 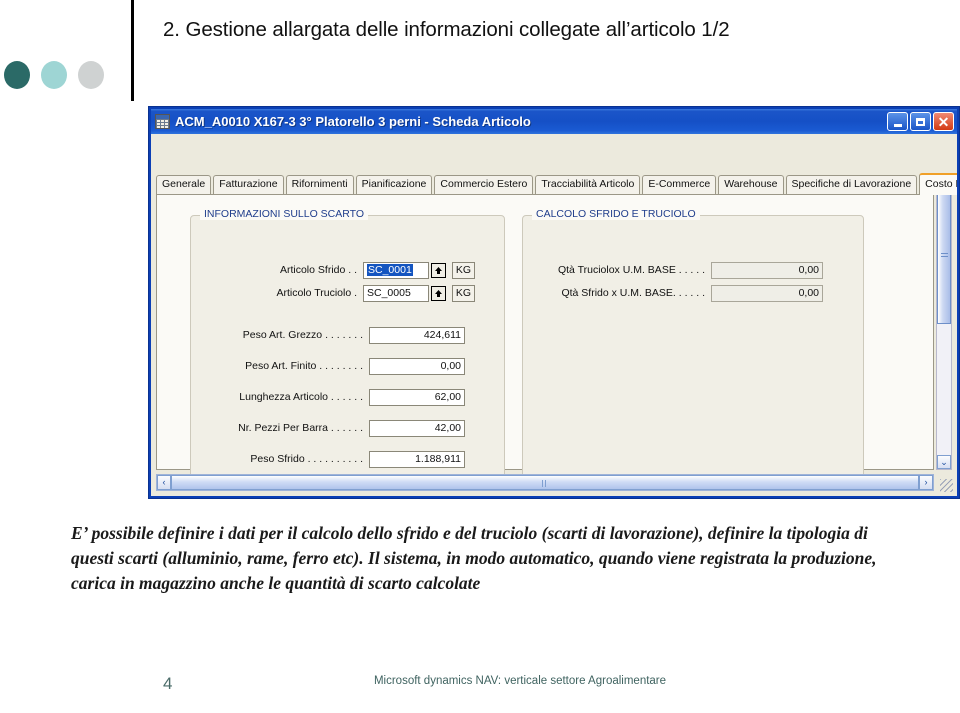 I want to click on window-left-margin, so click(x=144, y=302).